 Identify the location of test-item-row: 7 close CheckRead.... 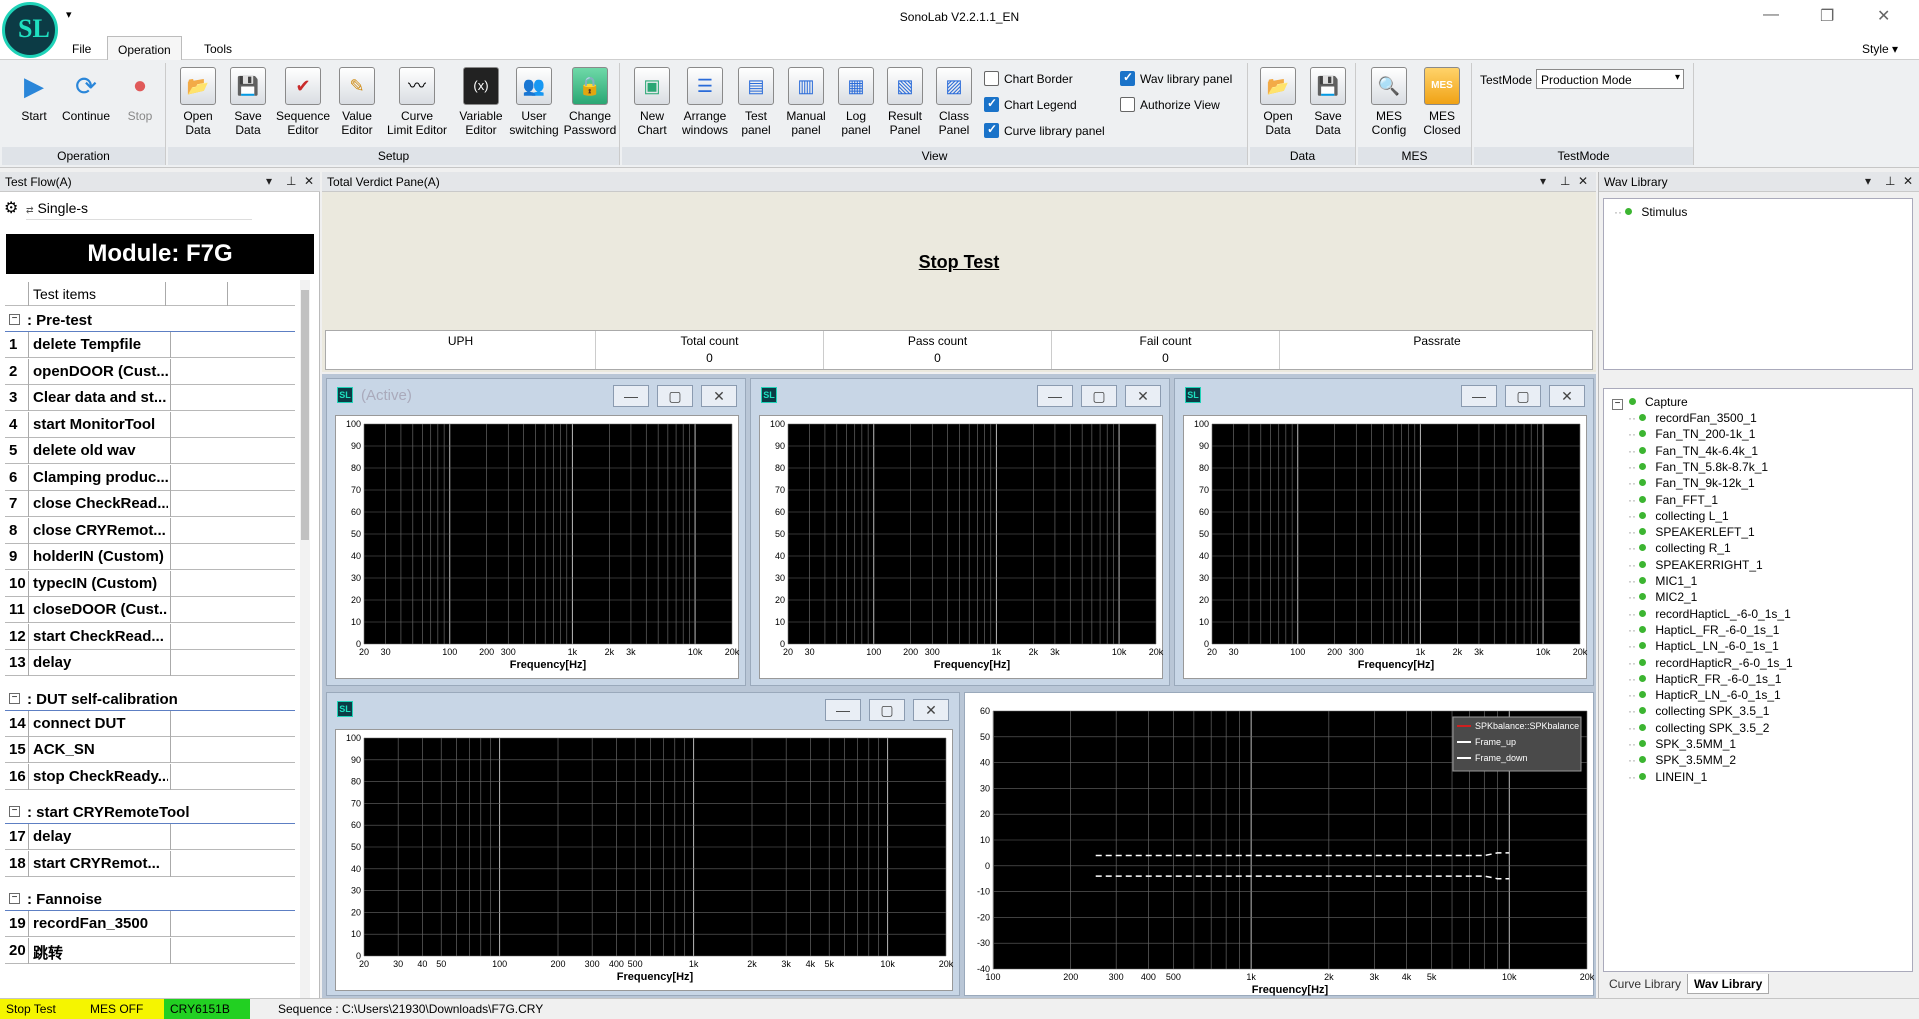
(150, 504).